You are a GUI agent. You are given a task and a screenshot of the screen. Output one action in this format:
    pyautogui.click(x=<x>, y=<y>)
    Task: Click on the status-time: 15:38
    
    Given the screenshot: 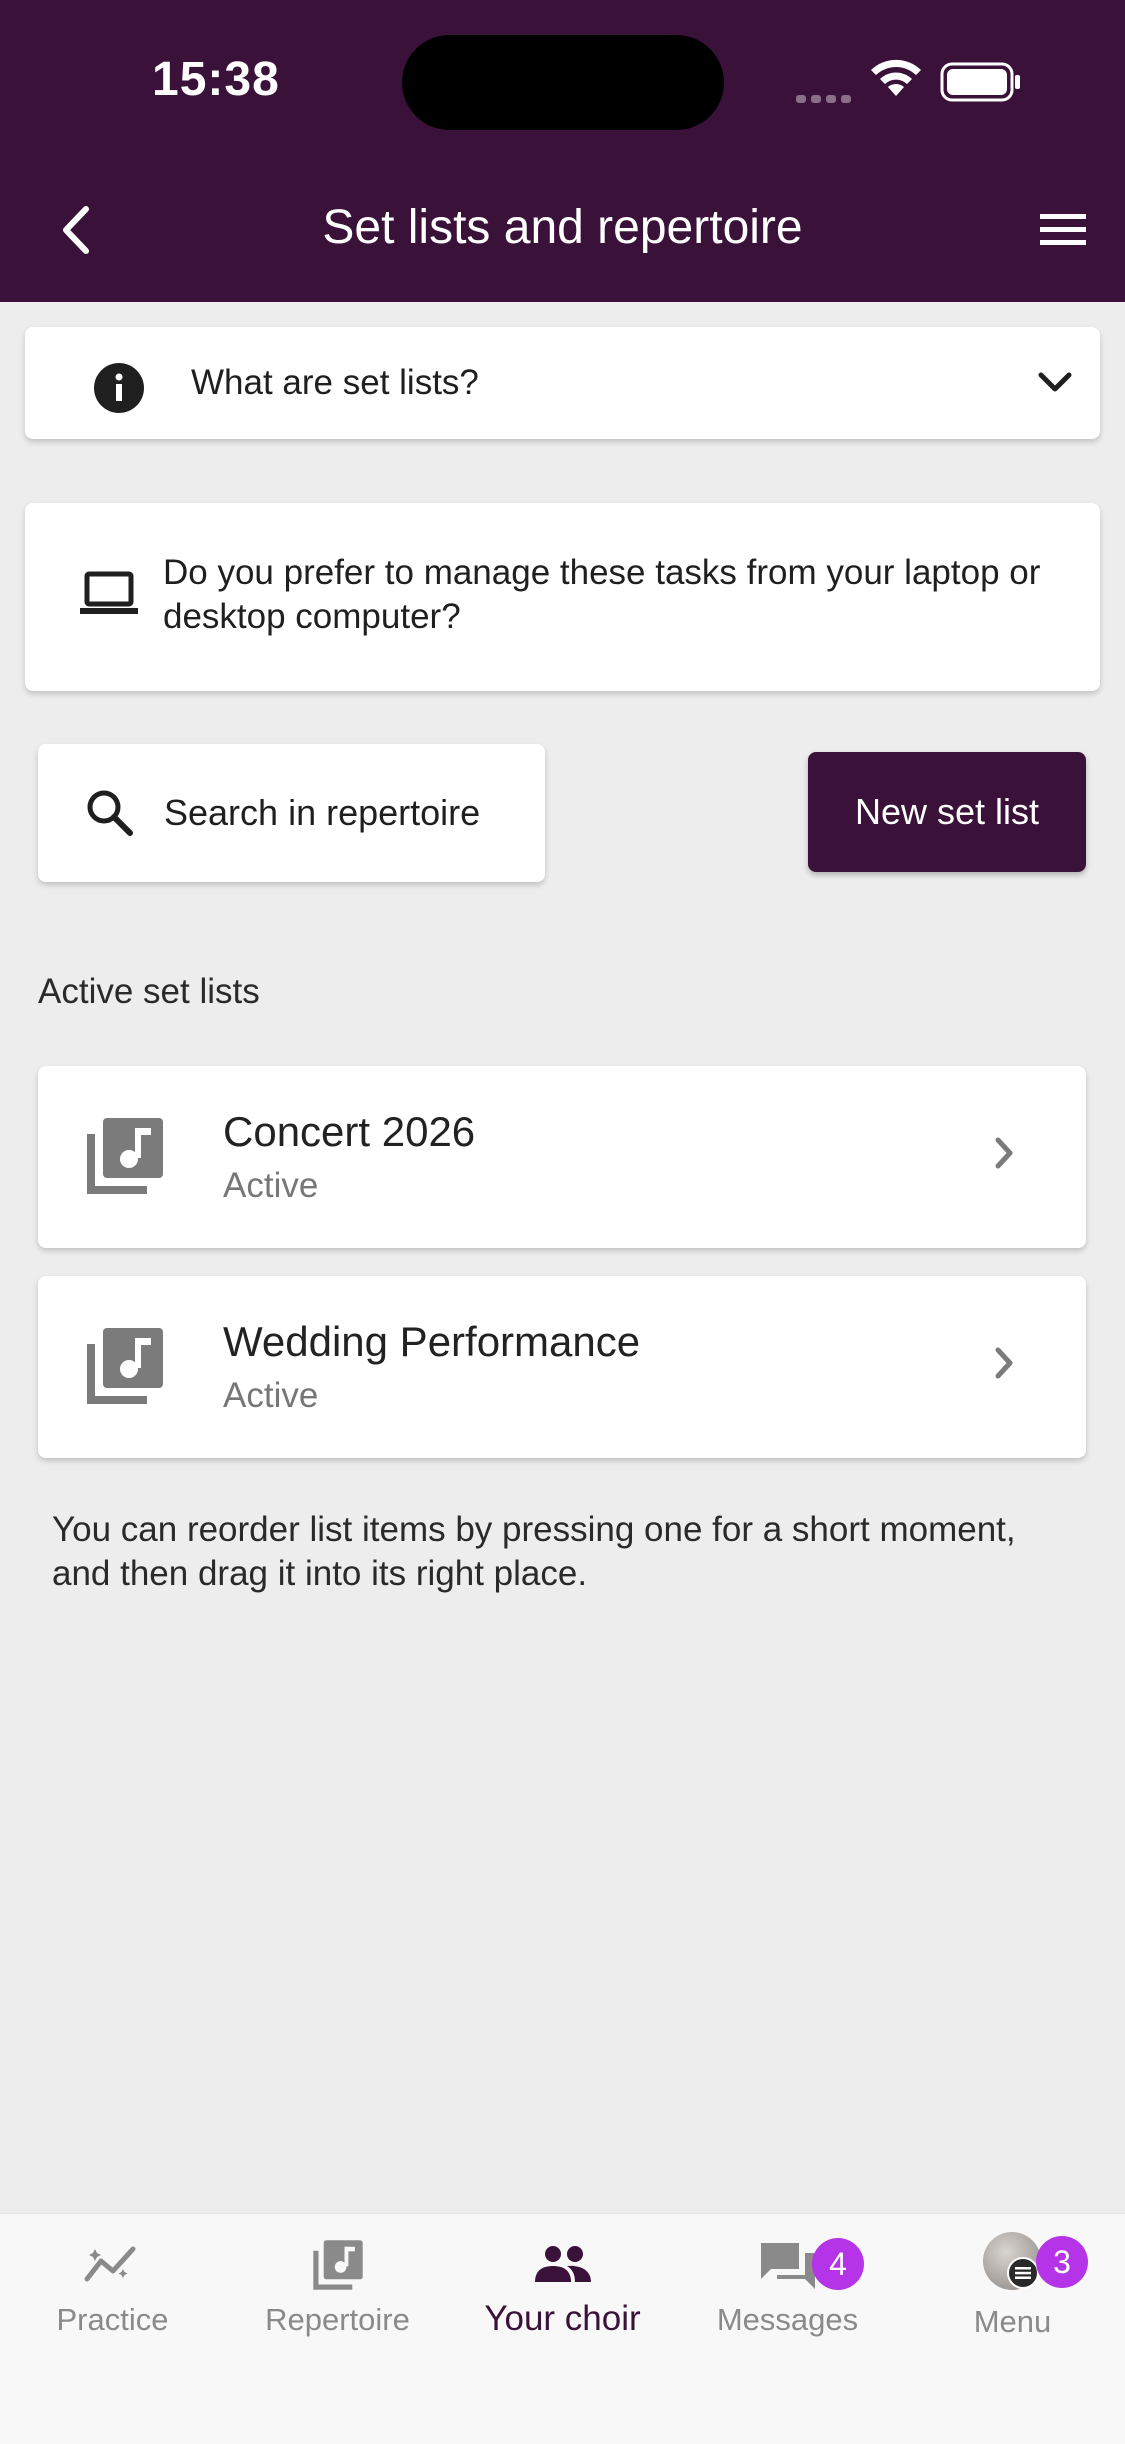 What is the action you would take?
    pyautogui.click(x=216, y=79)
    